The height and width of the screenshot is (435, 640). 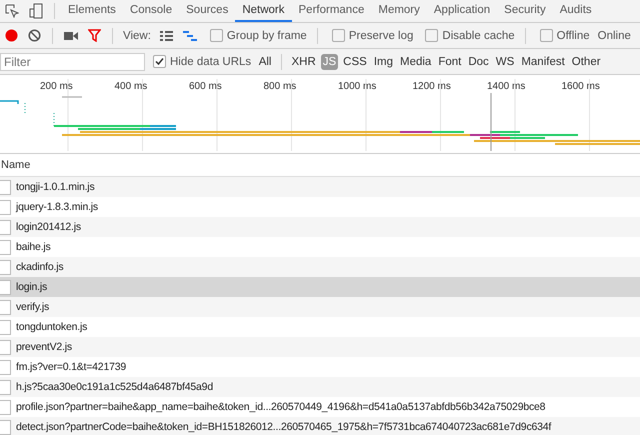 What do you see at coordinates (40, 267) in the screenshot?
I see `request-name: ckadinfo.js` at bounding box center [40, 267].